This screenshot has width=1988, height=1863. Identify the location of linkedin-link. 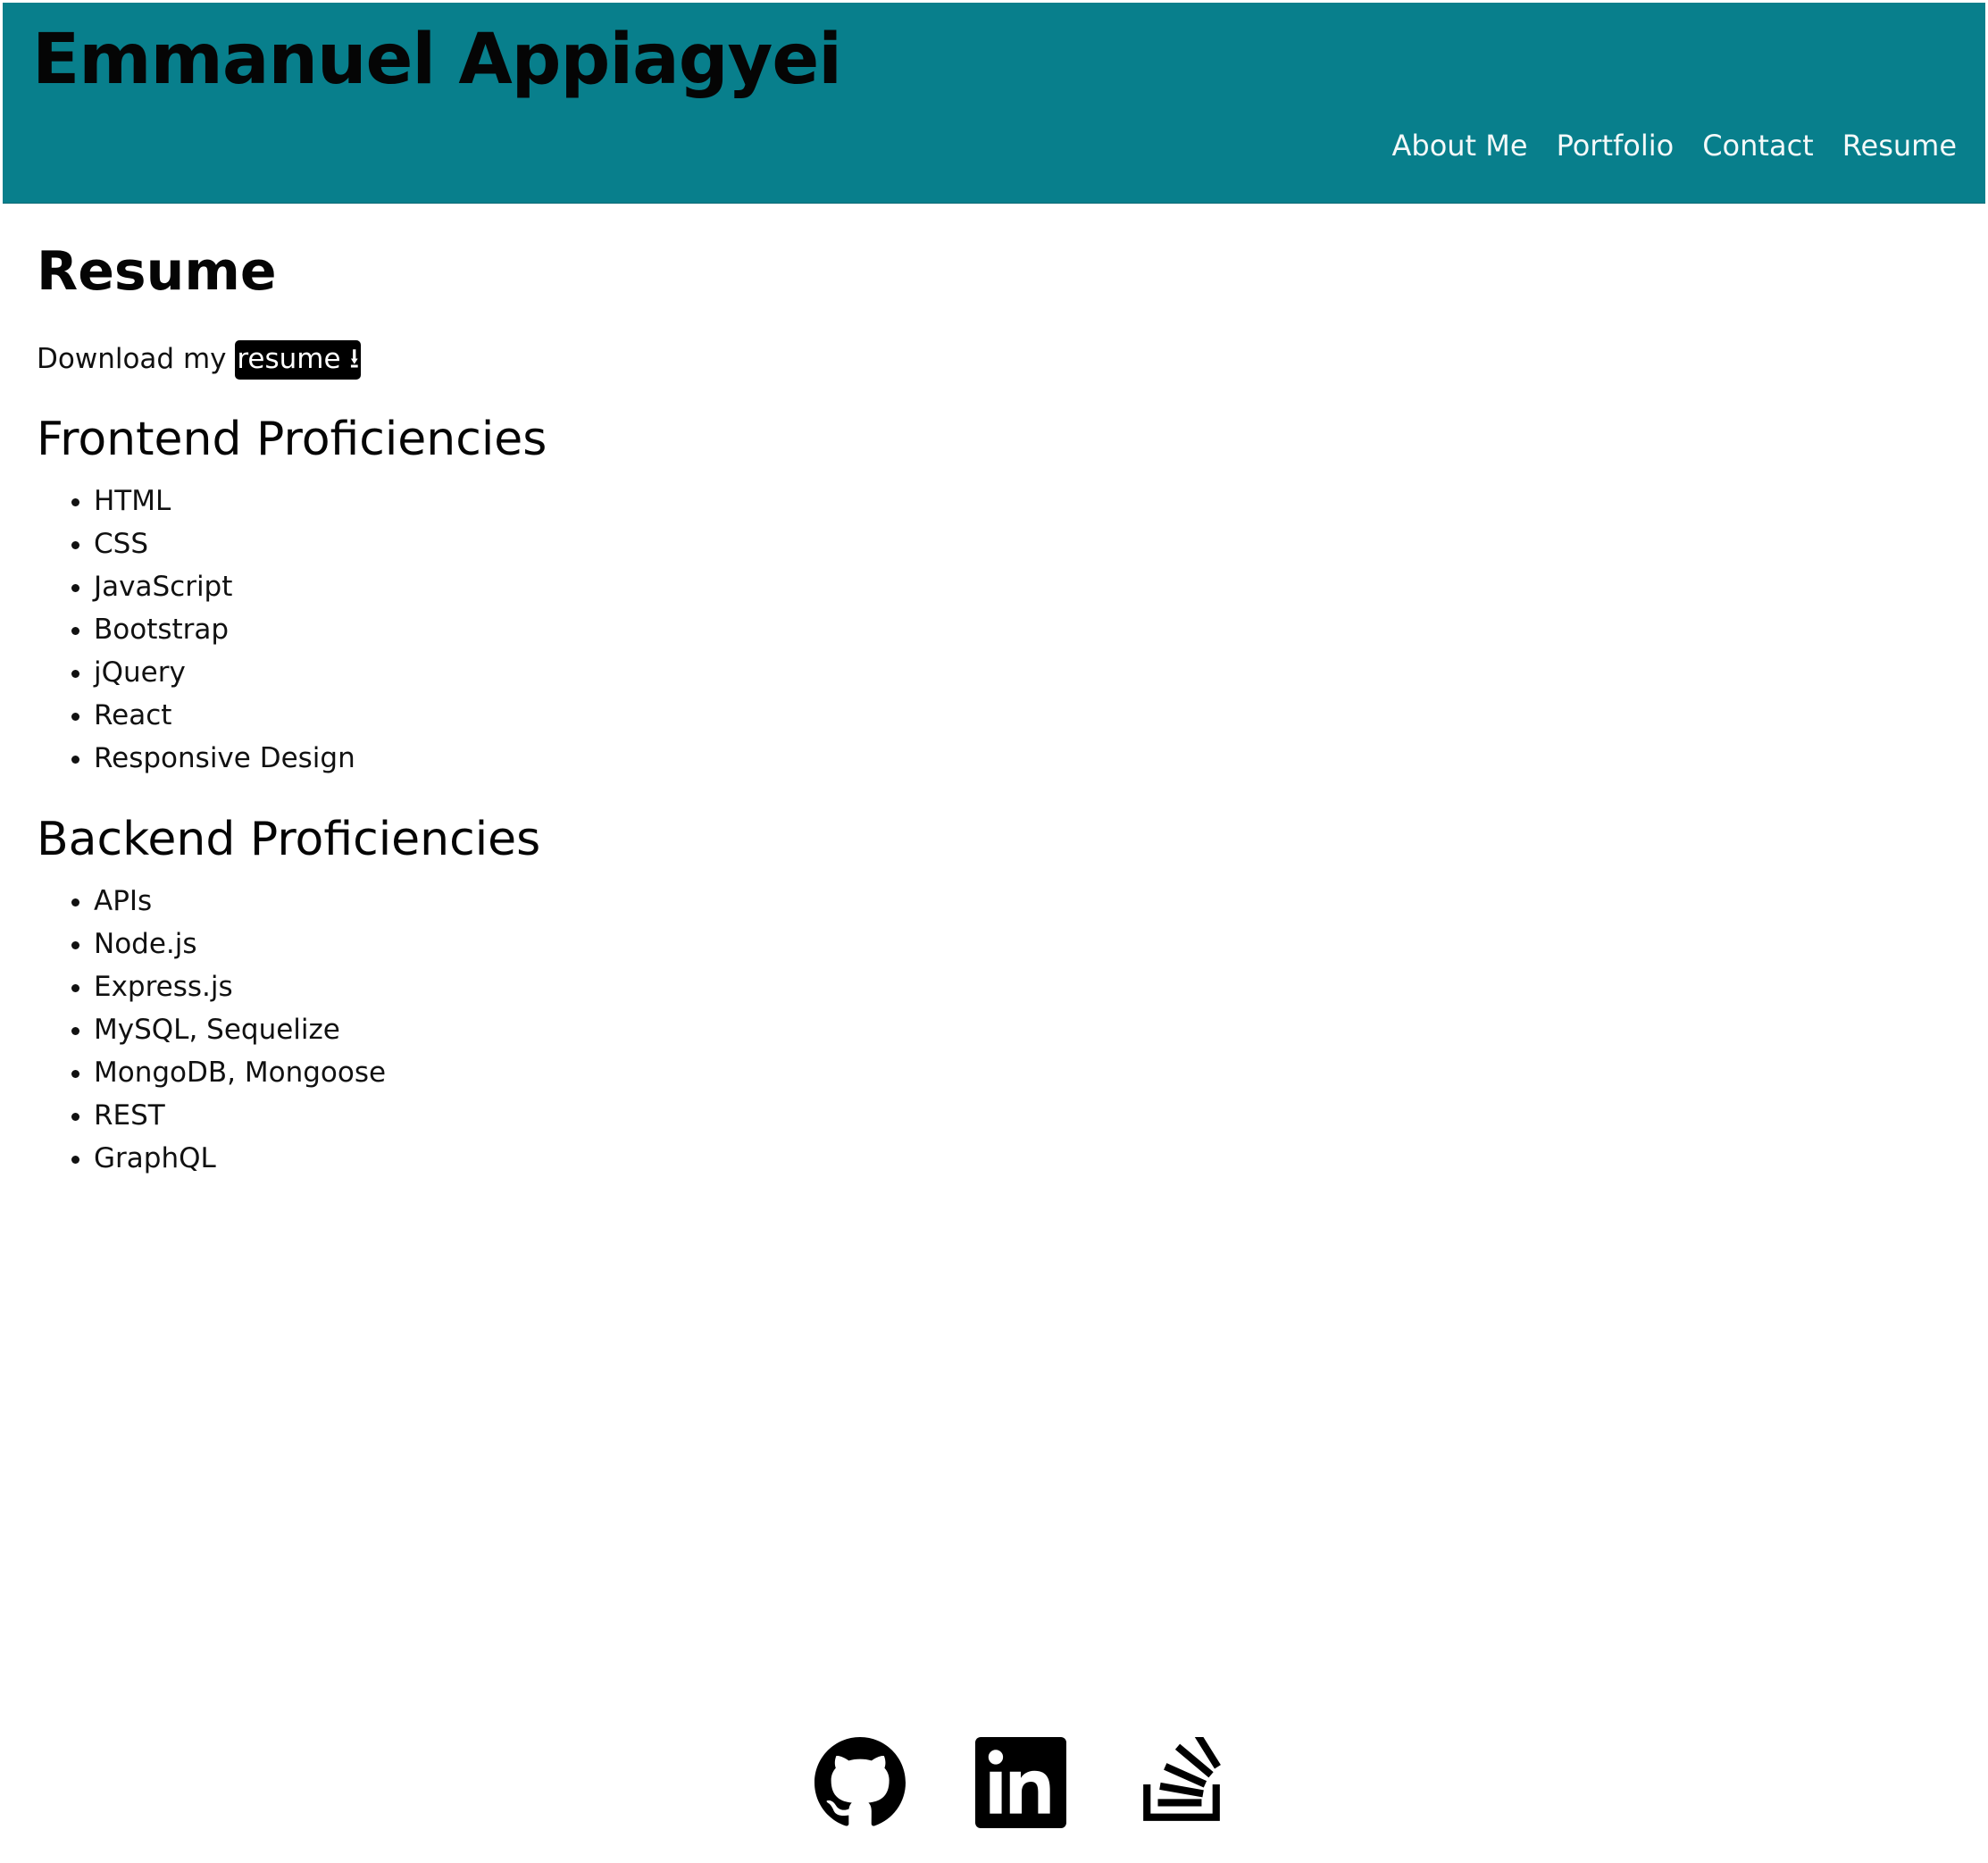
(1020, 1783).